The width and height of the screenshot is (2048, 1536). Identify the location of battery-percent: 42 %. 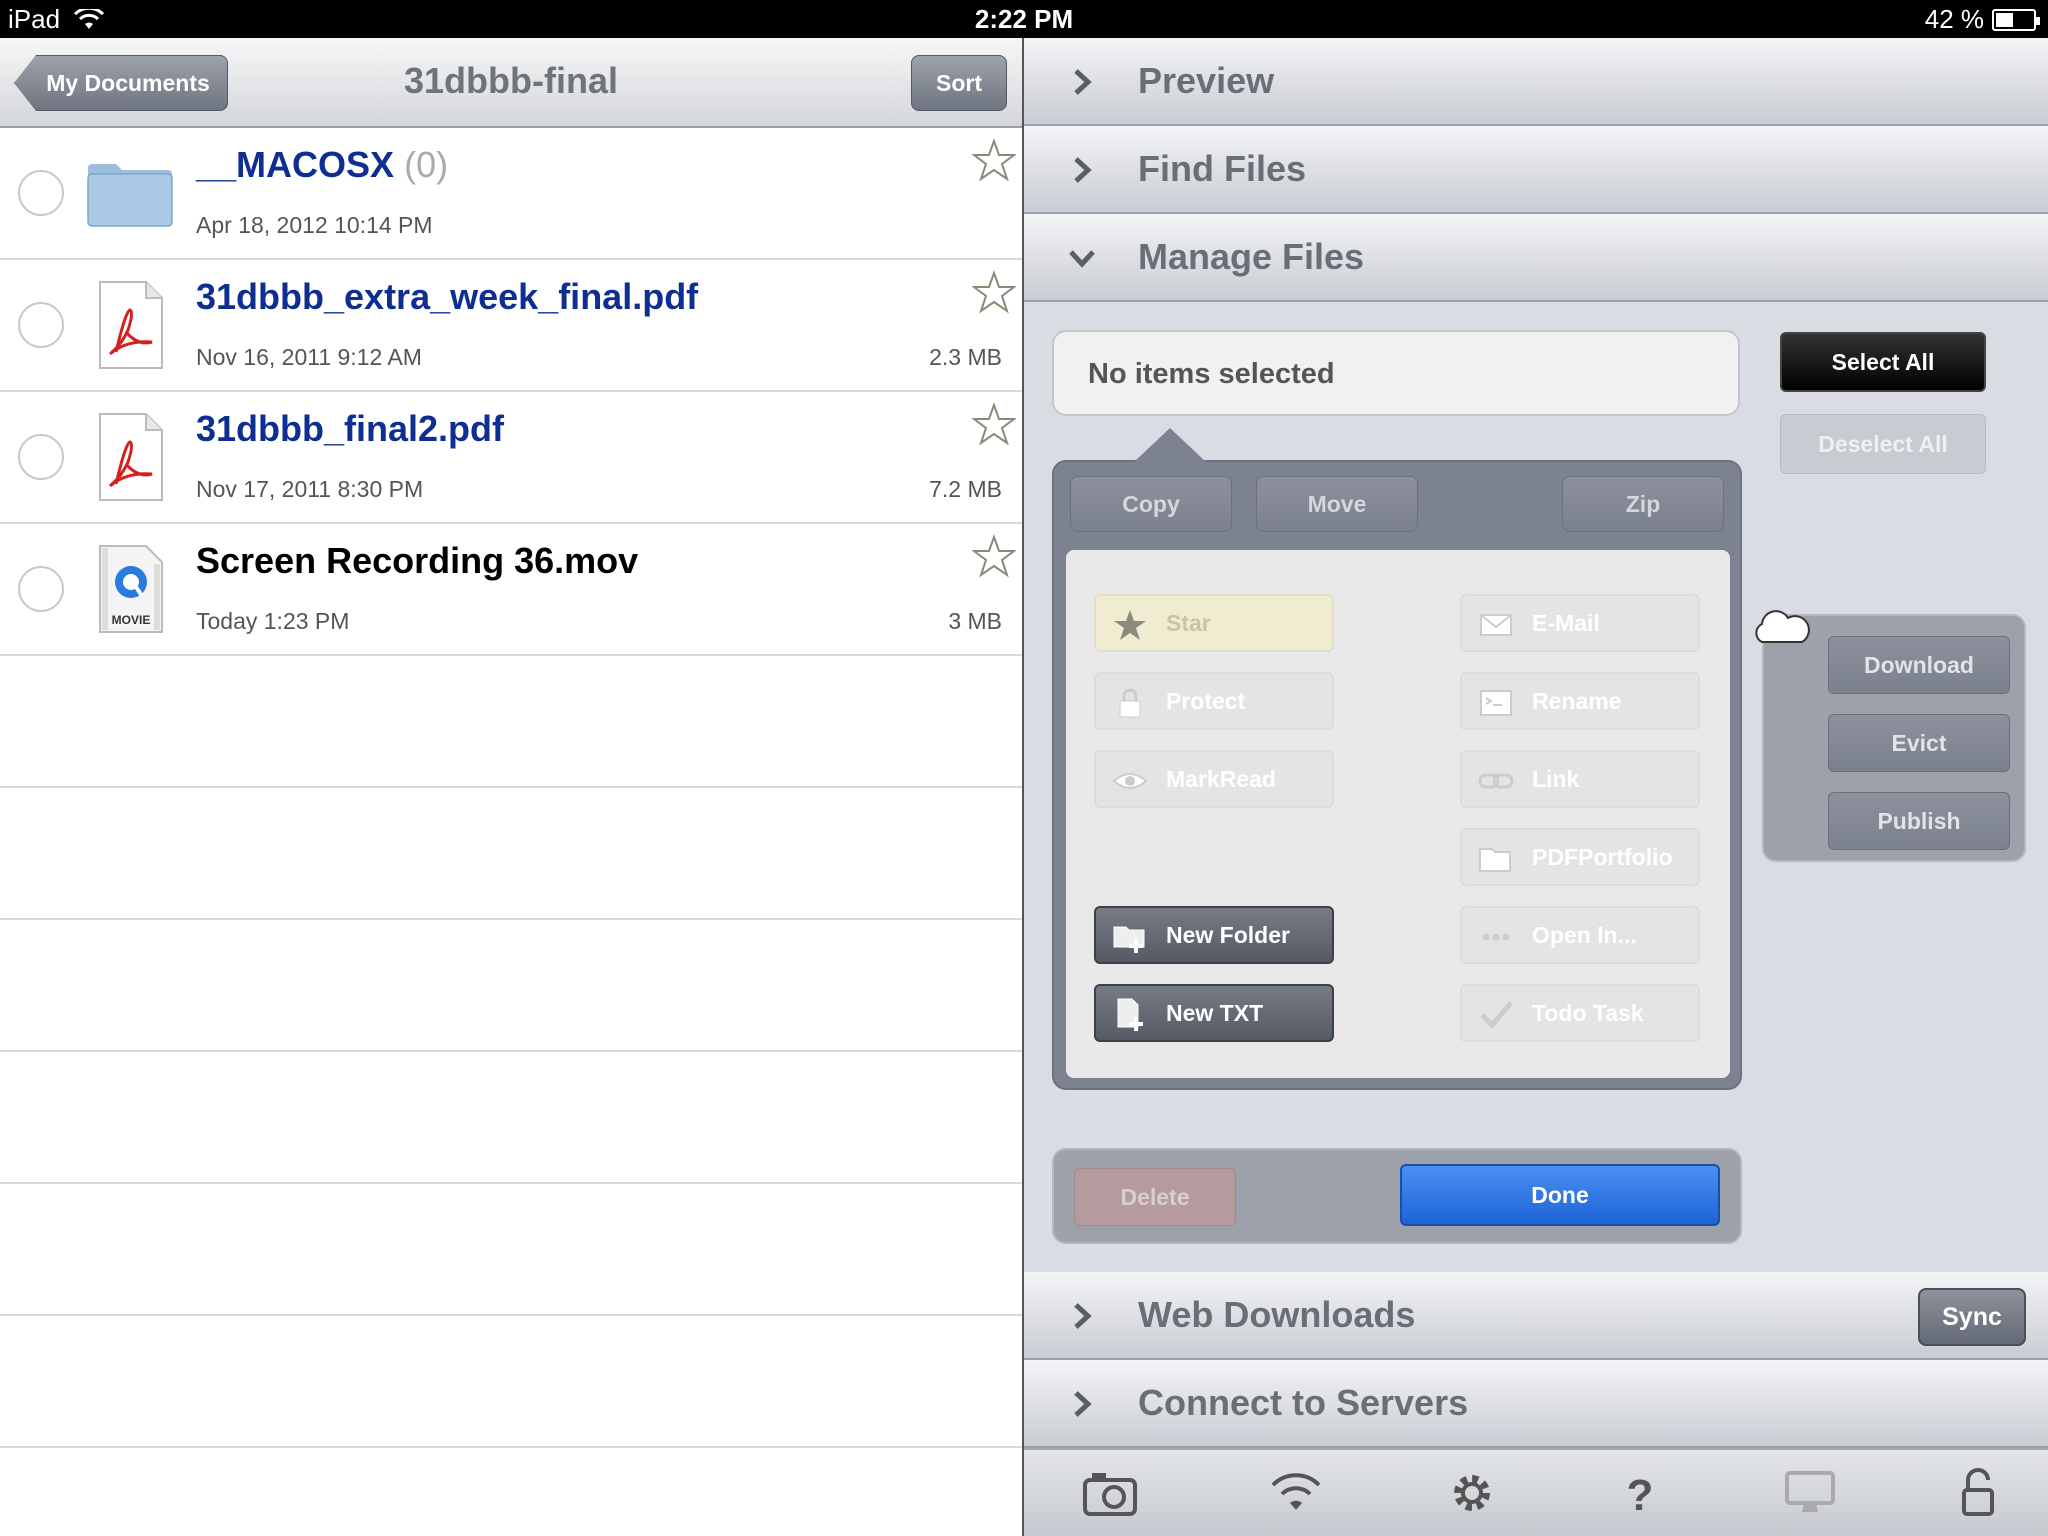
(1954, 19).